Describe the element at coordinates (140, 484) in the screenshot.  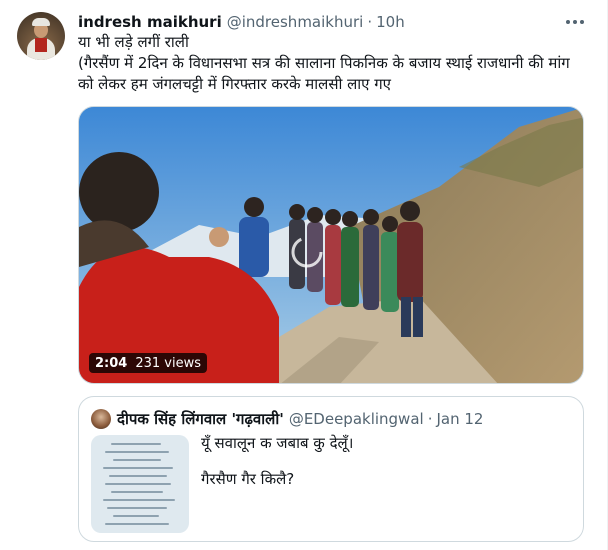
I see `quoted-tweet-image` at that location.